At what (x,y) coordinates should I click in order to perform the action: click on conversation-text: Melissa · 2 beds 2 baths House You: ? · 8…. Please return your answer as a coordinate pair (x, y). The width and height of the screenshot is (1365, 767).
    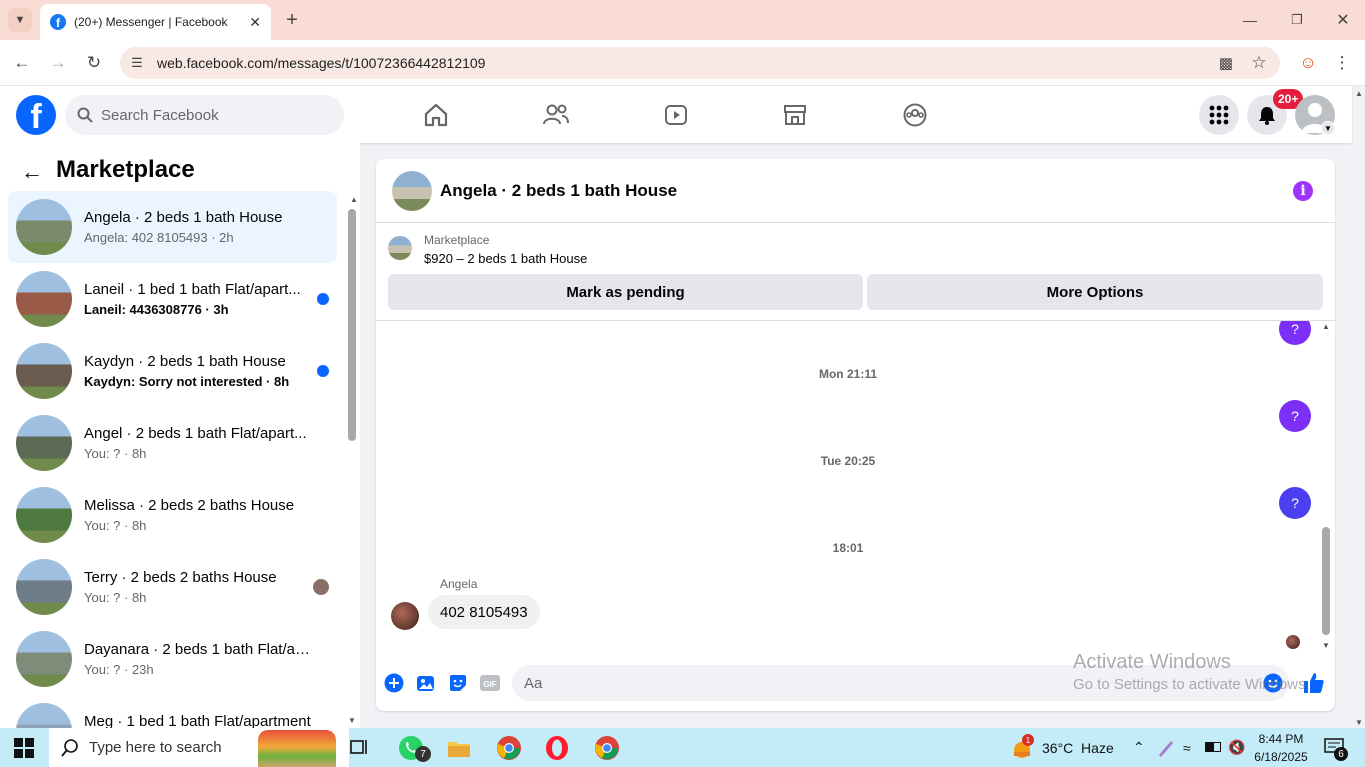
    Looking at the image, I should click on (199, 515).